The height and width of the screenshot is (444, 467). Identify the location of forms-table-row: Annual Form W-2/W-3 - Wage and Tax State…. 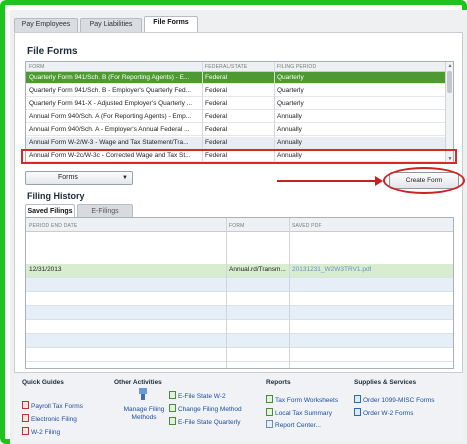
(236, 143).